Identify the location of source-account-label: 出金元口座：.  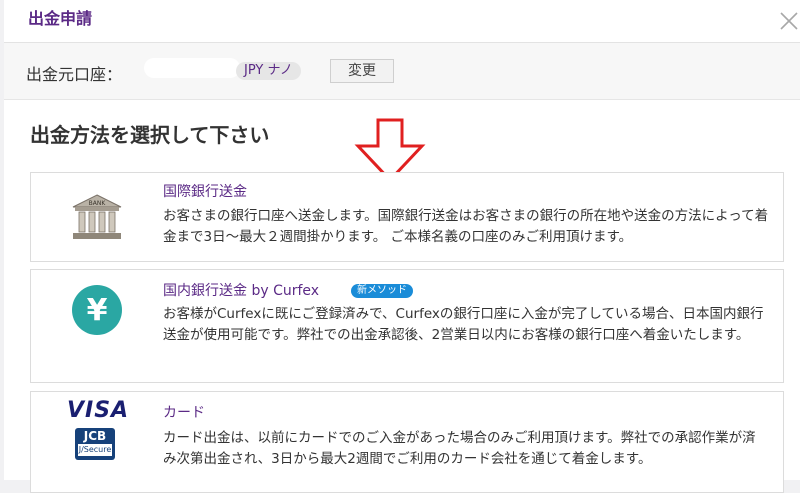
(74, 74).